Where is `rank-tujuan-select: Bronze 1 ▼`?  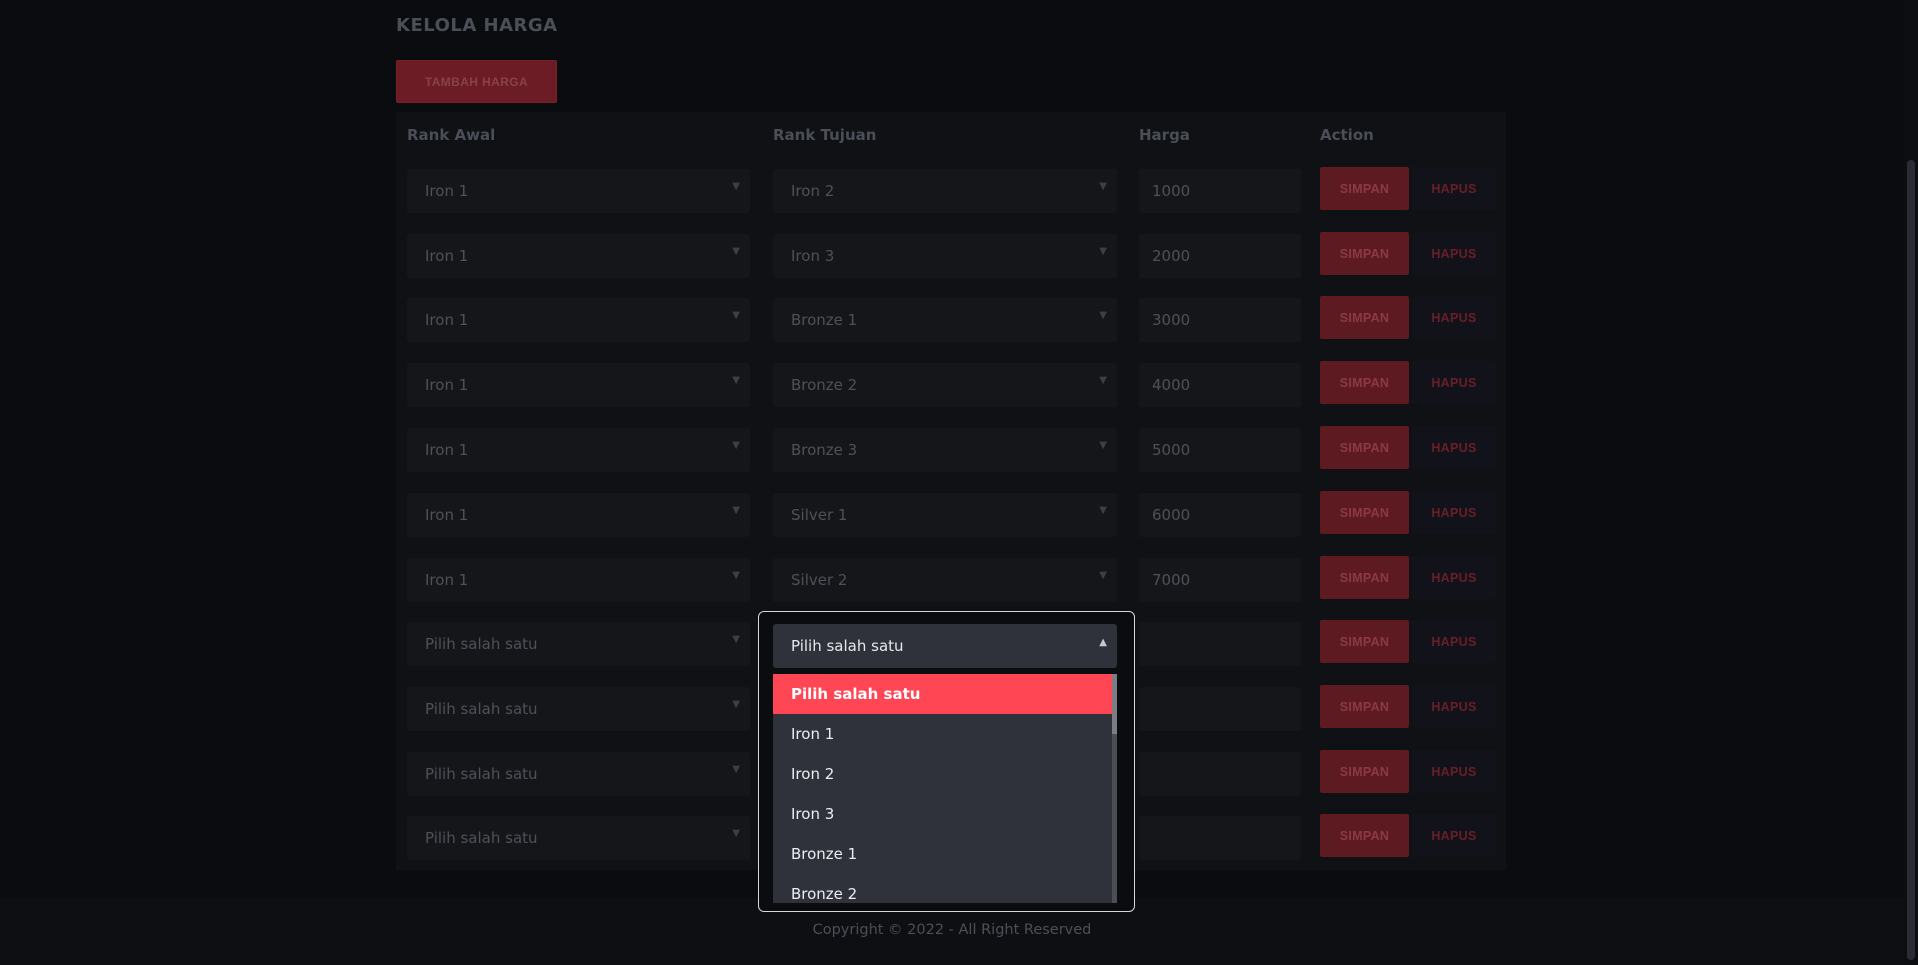 rank-tujuan-select: Bronze 1 ▼ is located at coordinates (945, 320).